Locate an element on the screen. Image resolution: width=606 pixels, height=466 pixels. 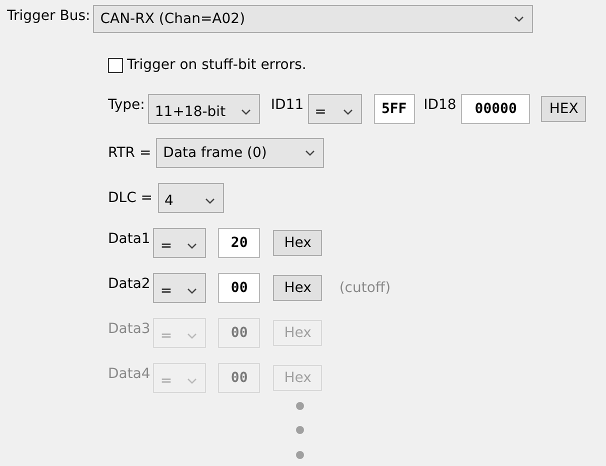
hex-button: HEX is located at coordinates (563, 109).